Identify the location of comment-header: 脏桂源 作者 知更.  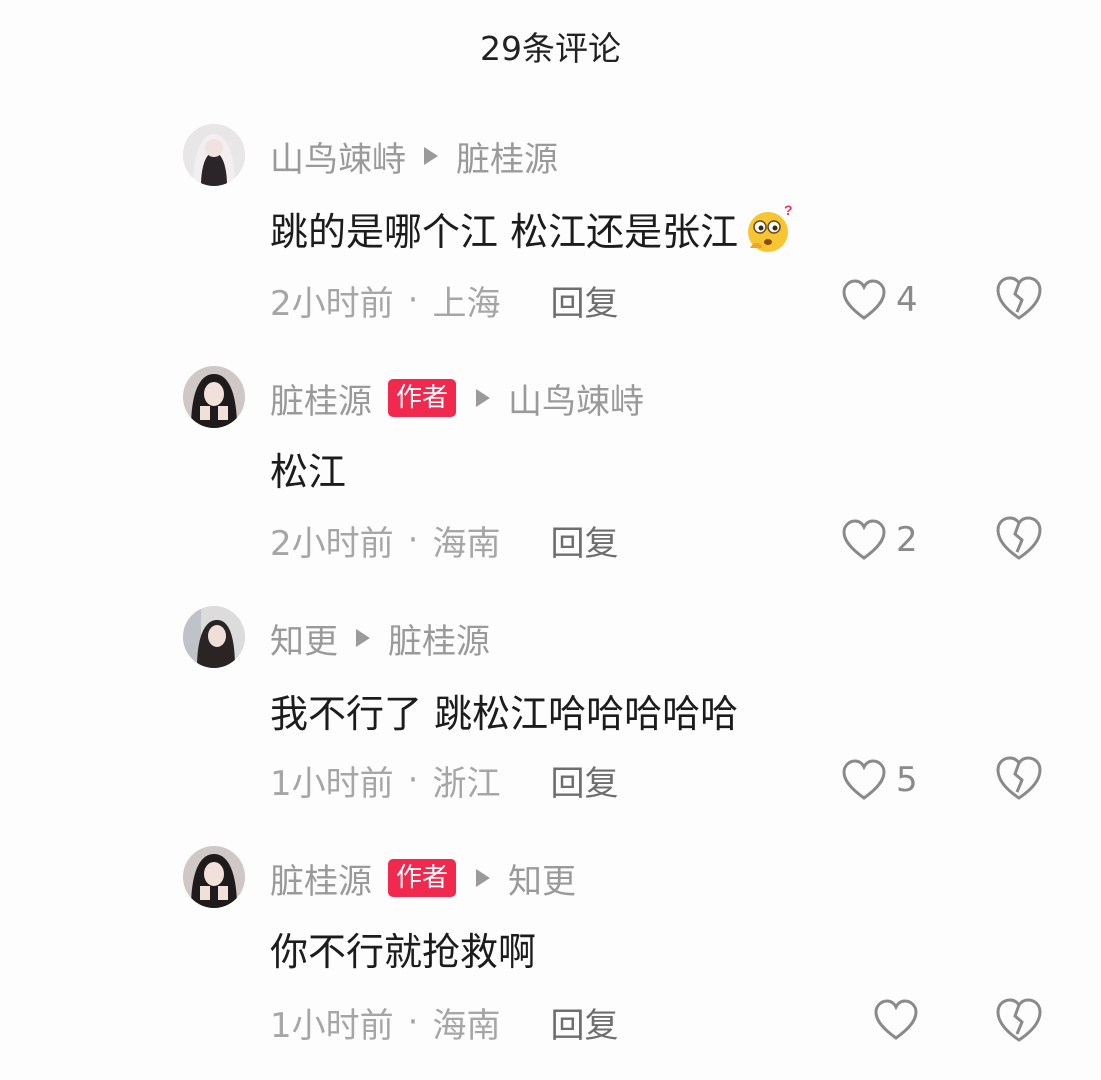
(423, 878).